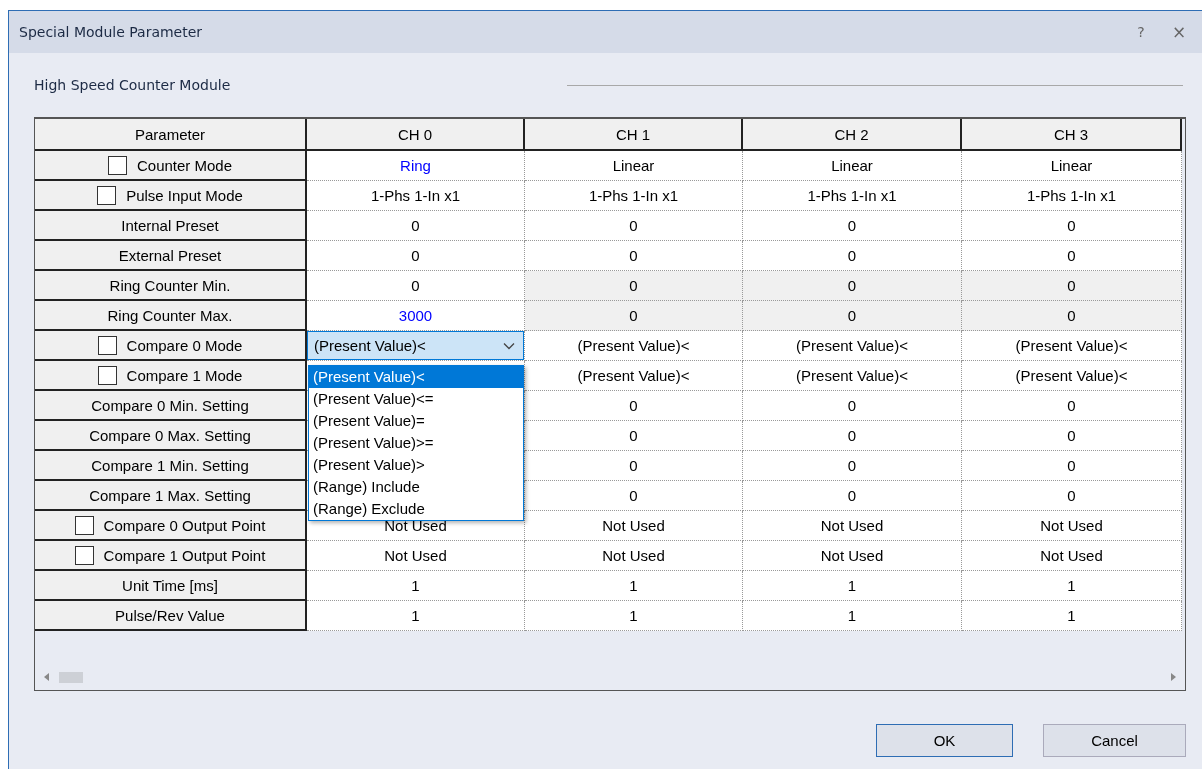 Image resolution: width=1202 pixels, height=769 pixels. I want to click on parameter-label: Pulse Input Mode, so click(184, 195).